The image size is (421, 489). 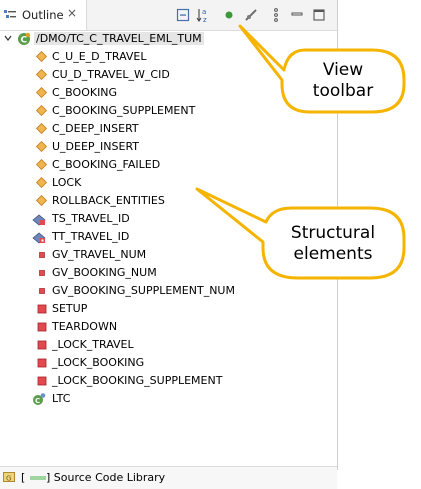 What do you see at coordinates (343, 70) in the screenshot?
I see `callout-view-toolbar-line1: View` at bounding box center [343, 70].